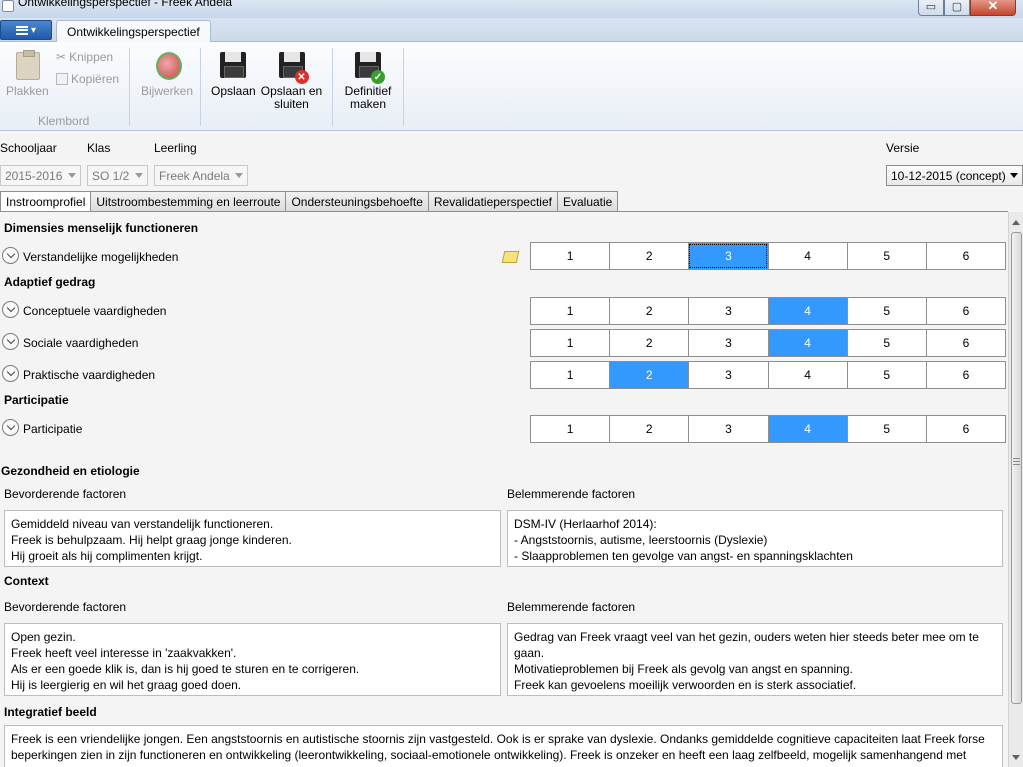 The image size is (1023, 767). I want to click on tab-uitstroombestemming: Uitstroombestemming en leerroute, so click(189, 201).